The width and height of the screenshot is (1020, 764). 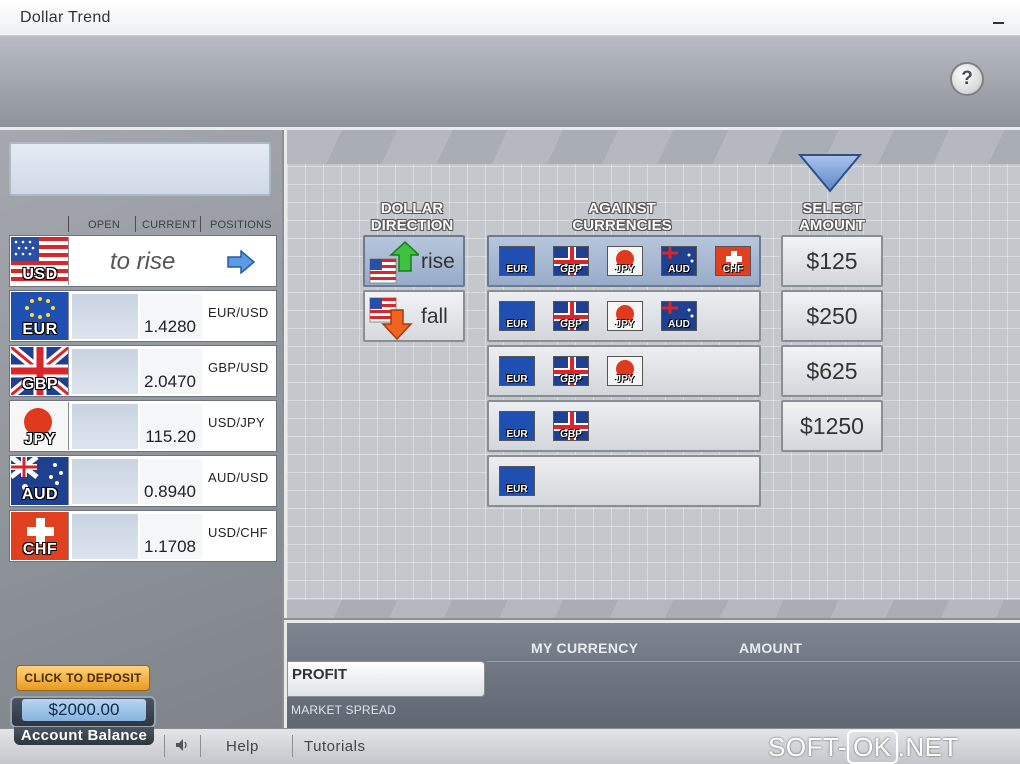 I want to click on account-balance-box: $2000.00, so click(x=83, y=712).